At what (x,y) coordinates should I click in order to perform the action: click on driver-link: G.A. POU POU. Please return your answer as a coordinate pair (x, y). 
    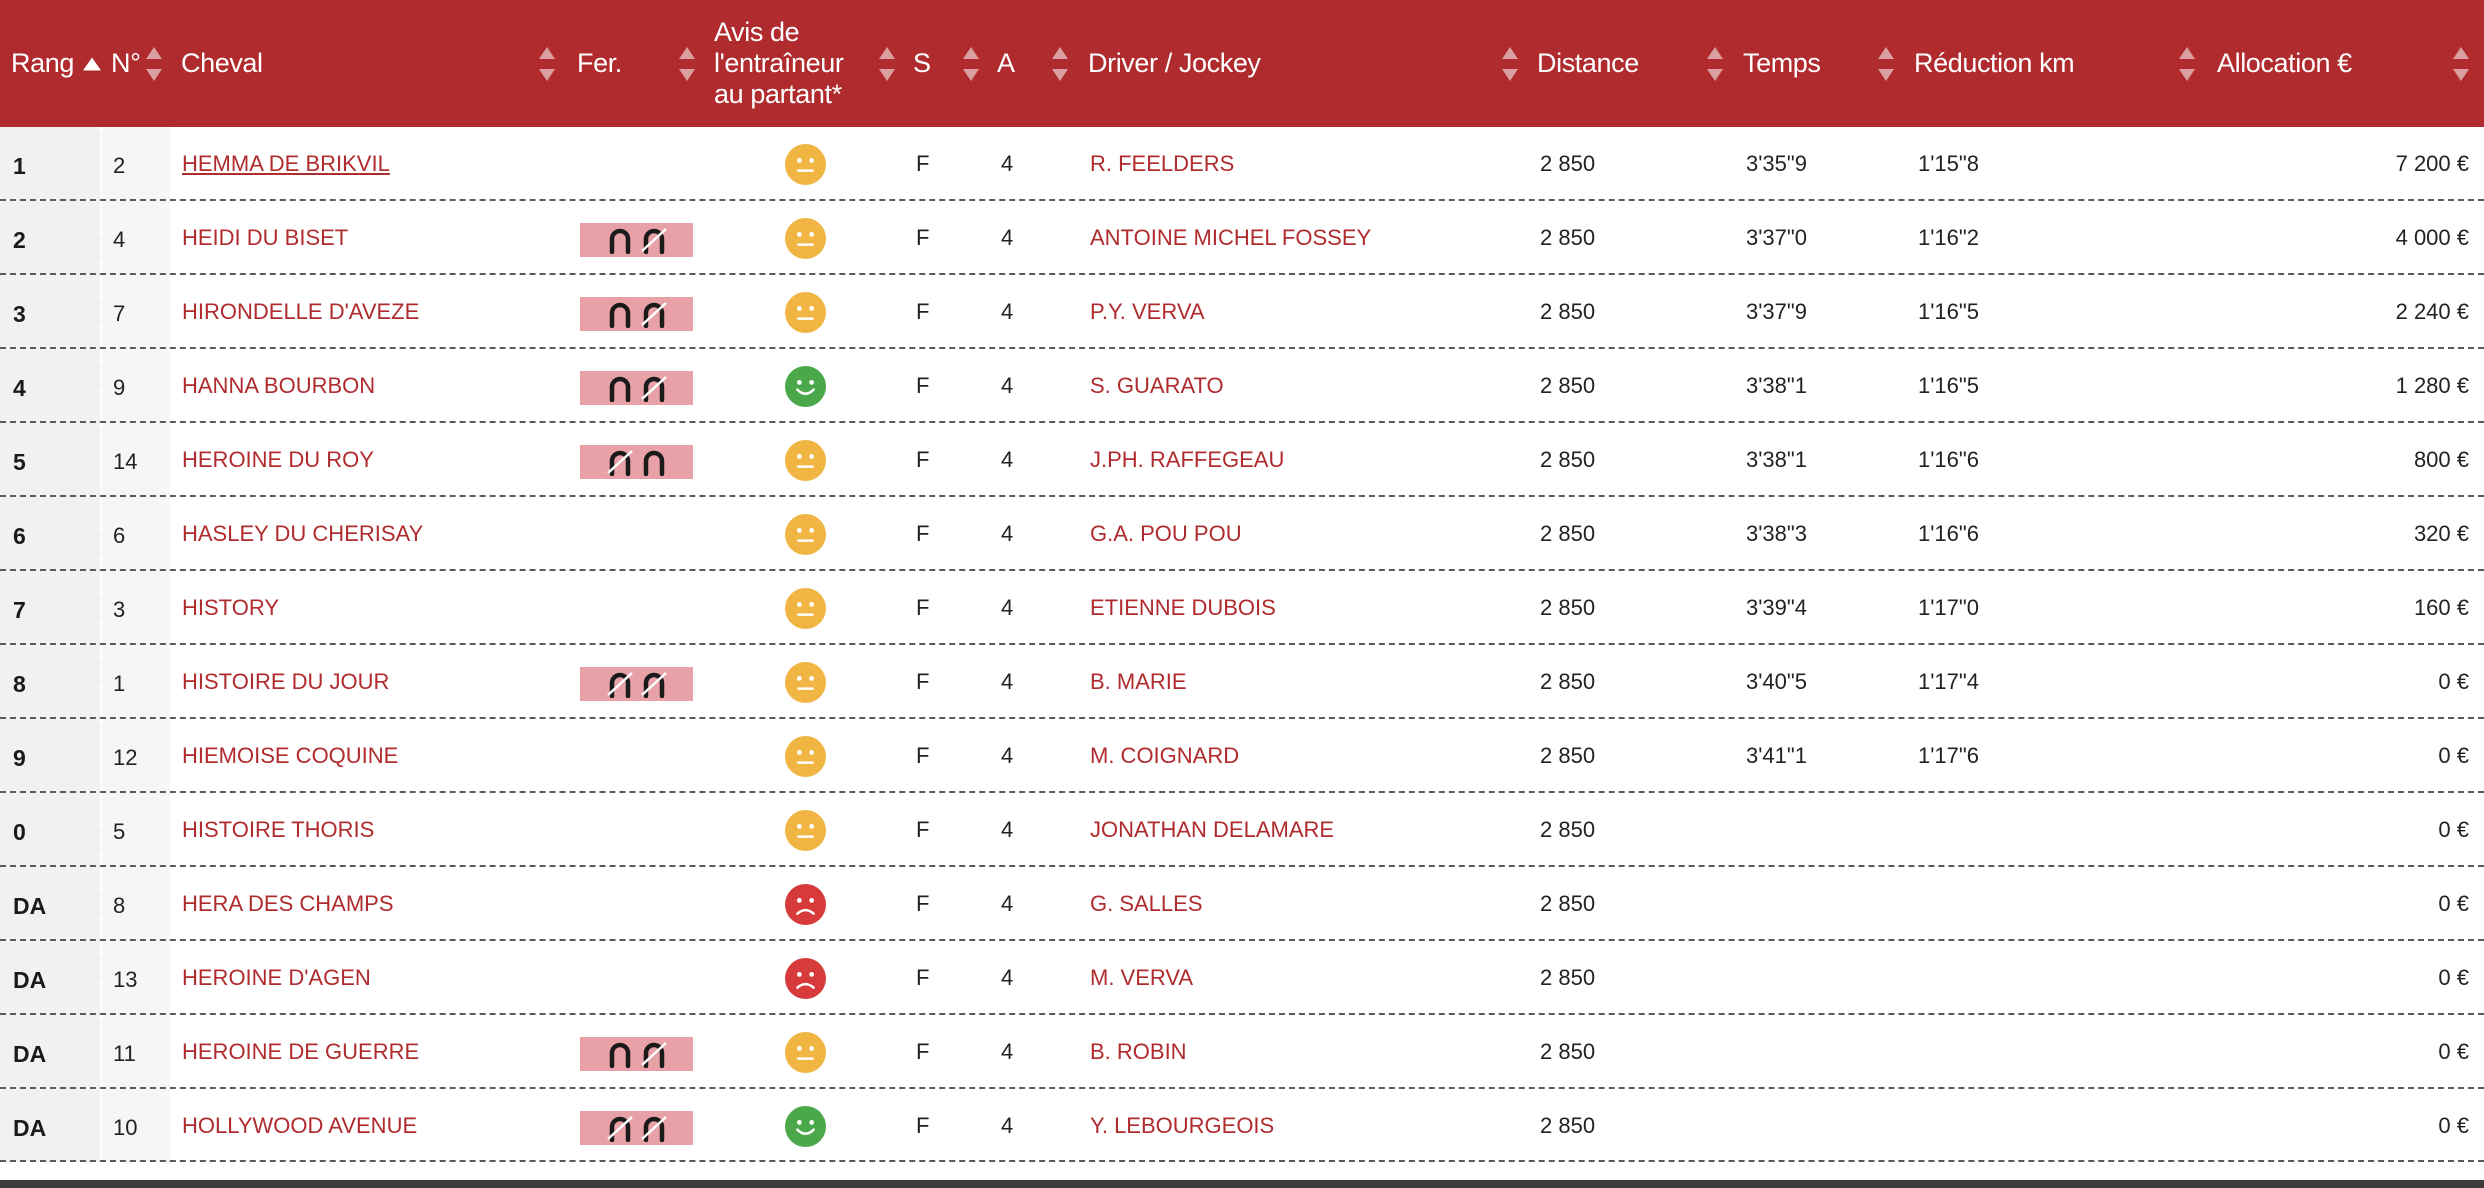
    Looking at the image, I should click on (1166, 534).